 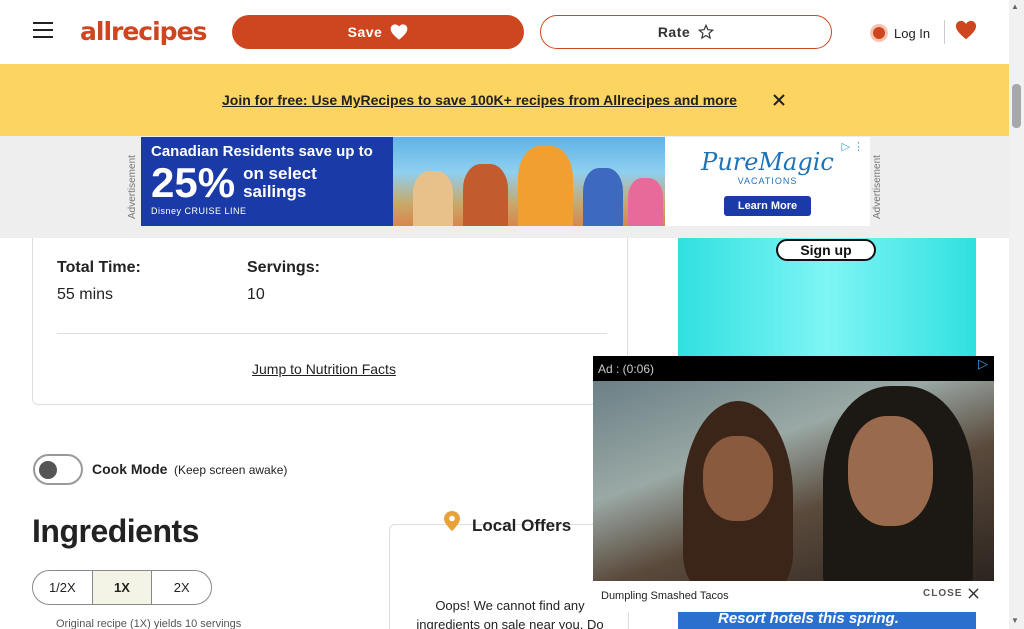 I want to click on location-pin-icon, so click(x=452, y=521).